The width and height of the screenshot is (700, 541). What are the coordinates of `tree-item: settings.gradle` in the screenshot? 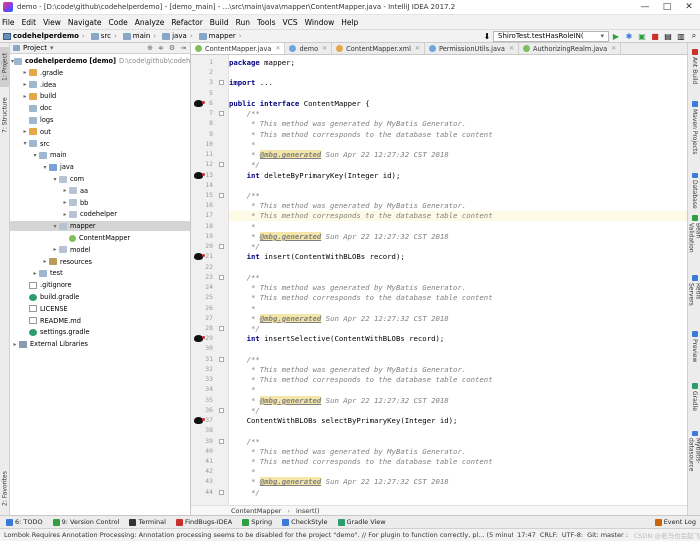 It's located at (100, 332).